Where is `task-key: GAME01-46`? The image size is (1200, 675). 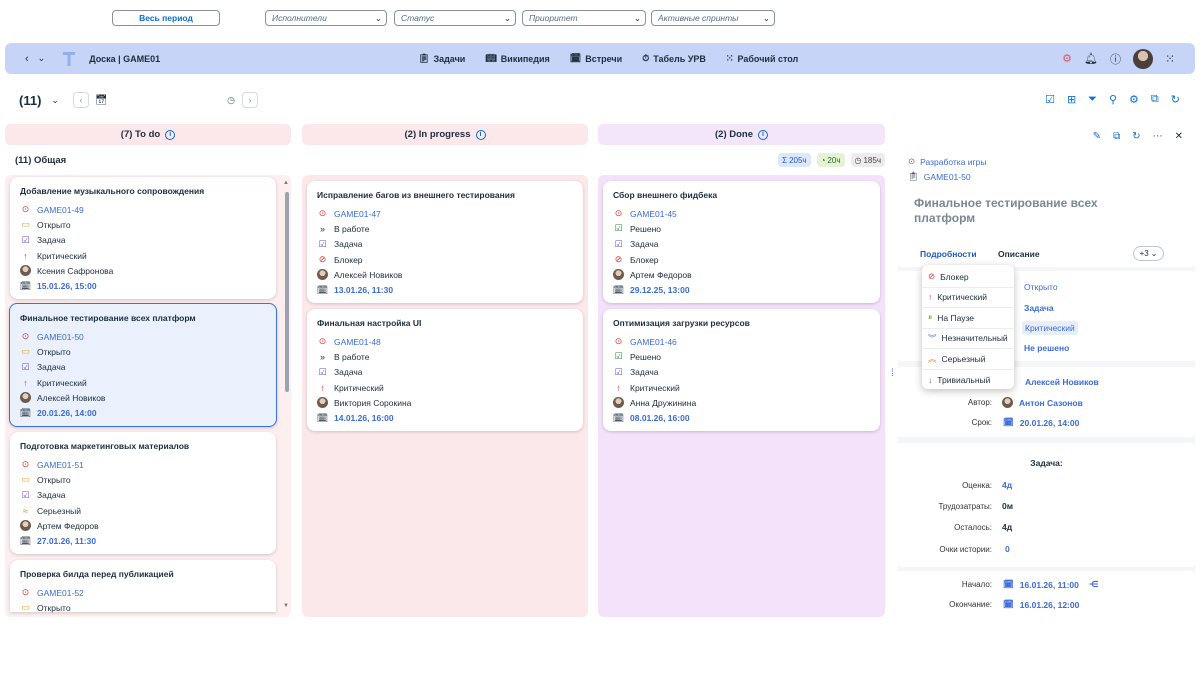 task-key: GAME01-46 is located at coordinates (653, 342).